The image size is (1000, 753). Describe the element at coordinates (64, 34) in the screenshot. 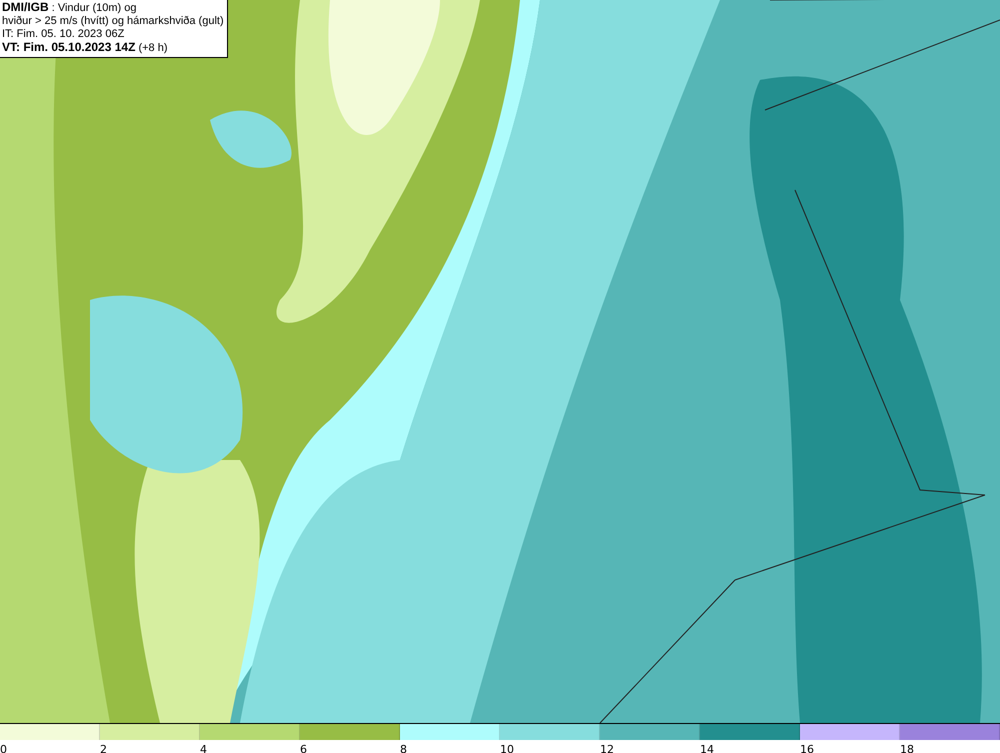

I see `title-line: IT: Fim. 05. 10. 2023 06Z` at that location.